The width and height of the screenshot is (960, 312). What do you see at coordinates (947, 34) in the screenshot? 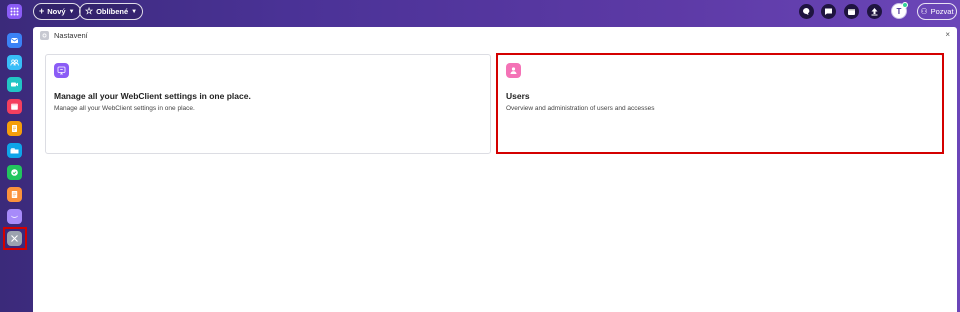
I see `close-icon: ×` at bounding box center [947, 34].